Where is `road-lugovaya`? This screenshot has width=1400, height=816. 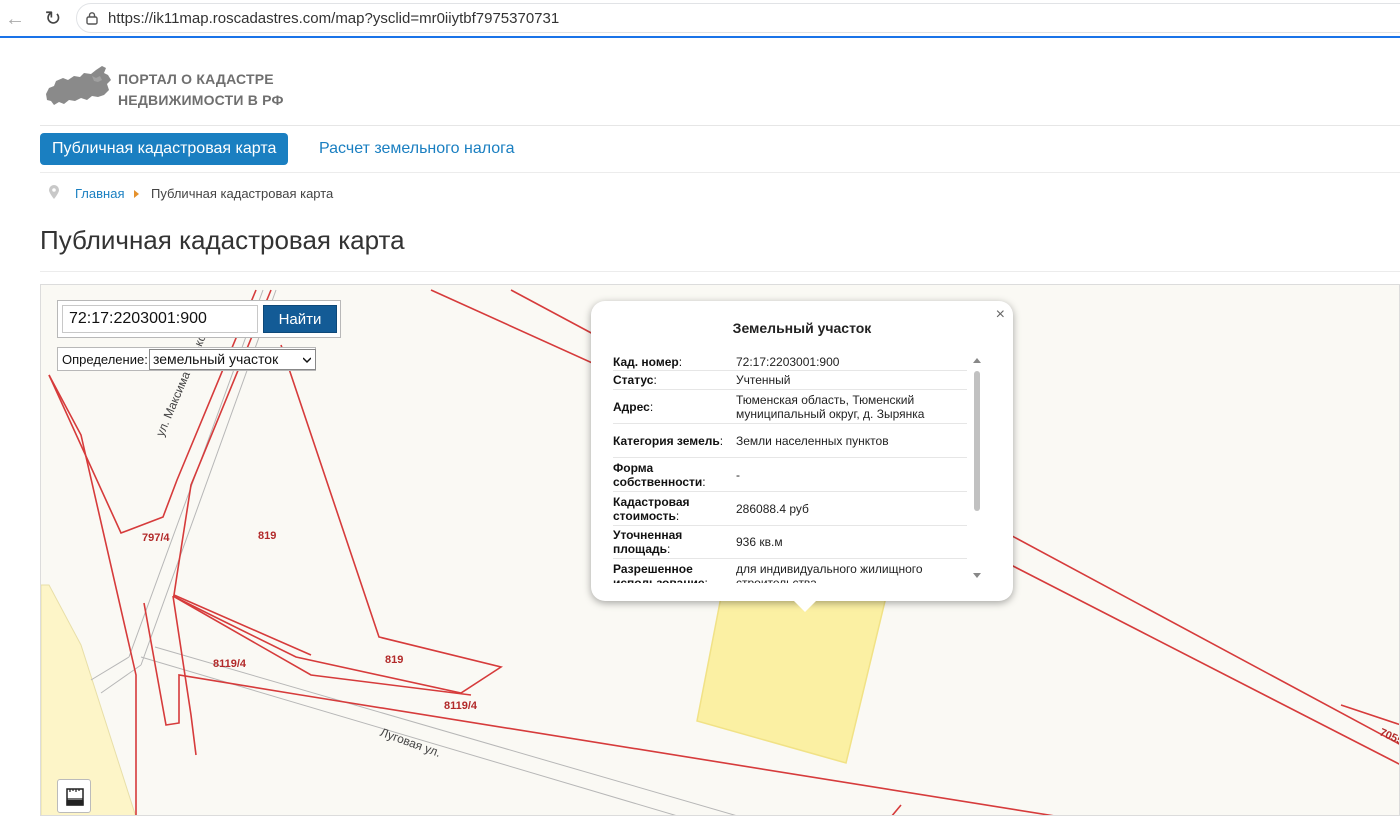 road-lugovaya is located at coordinates (413, 730).